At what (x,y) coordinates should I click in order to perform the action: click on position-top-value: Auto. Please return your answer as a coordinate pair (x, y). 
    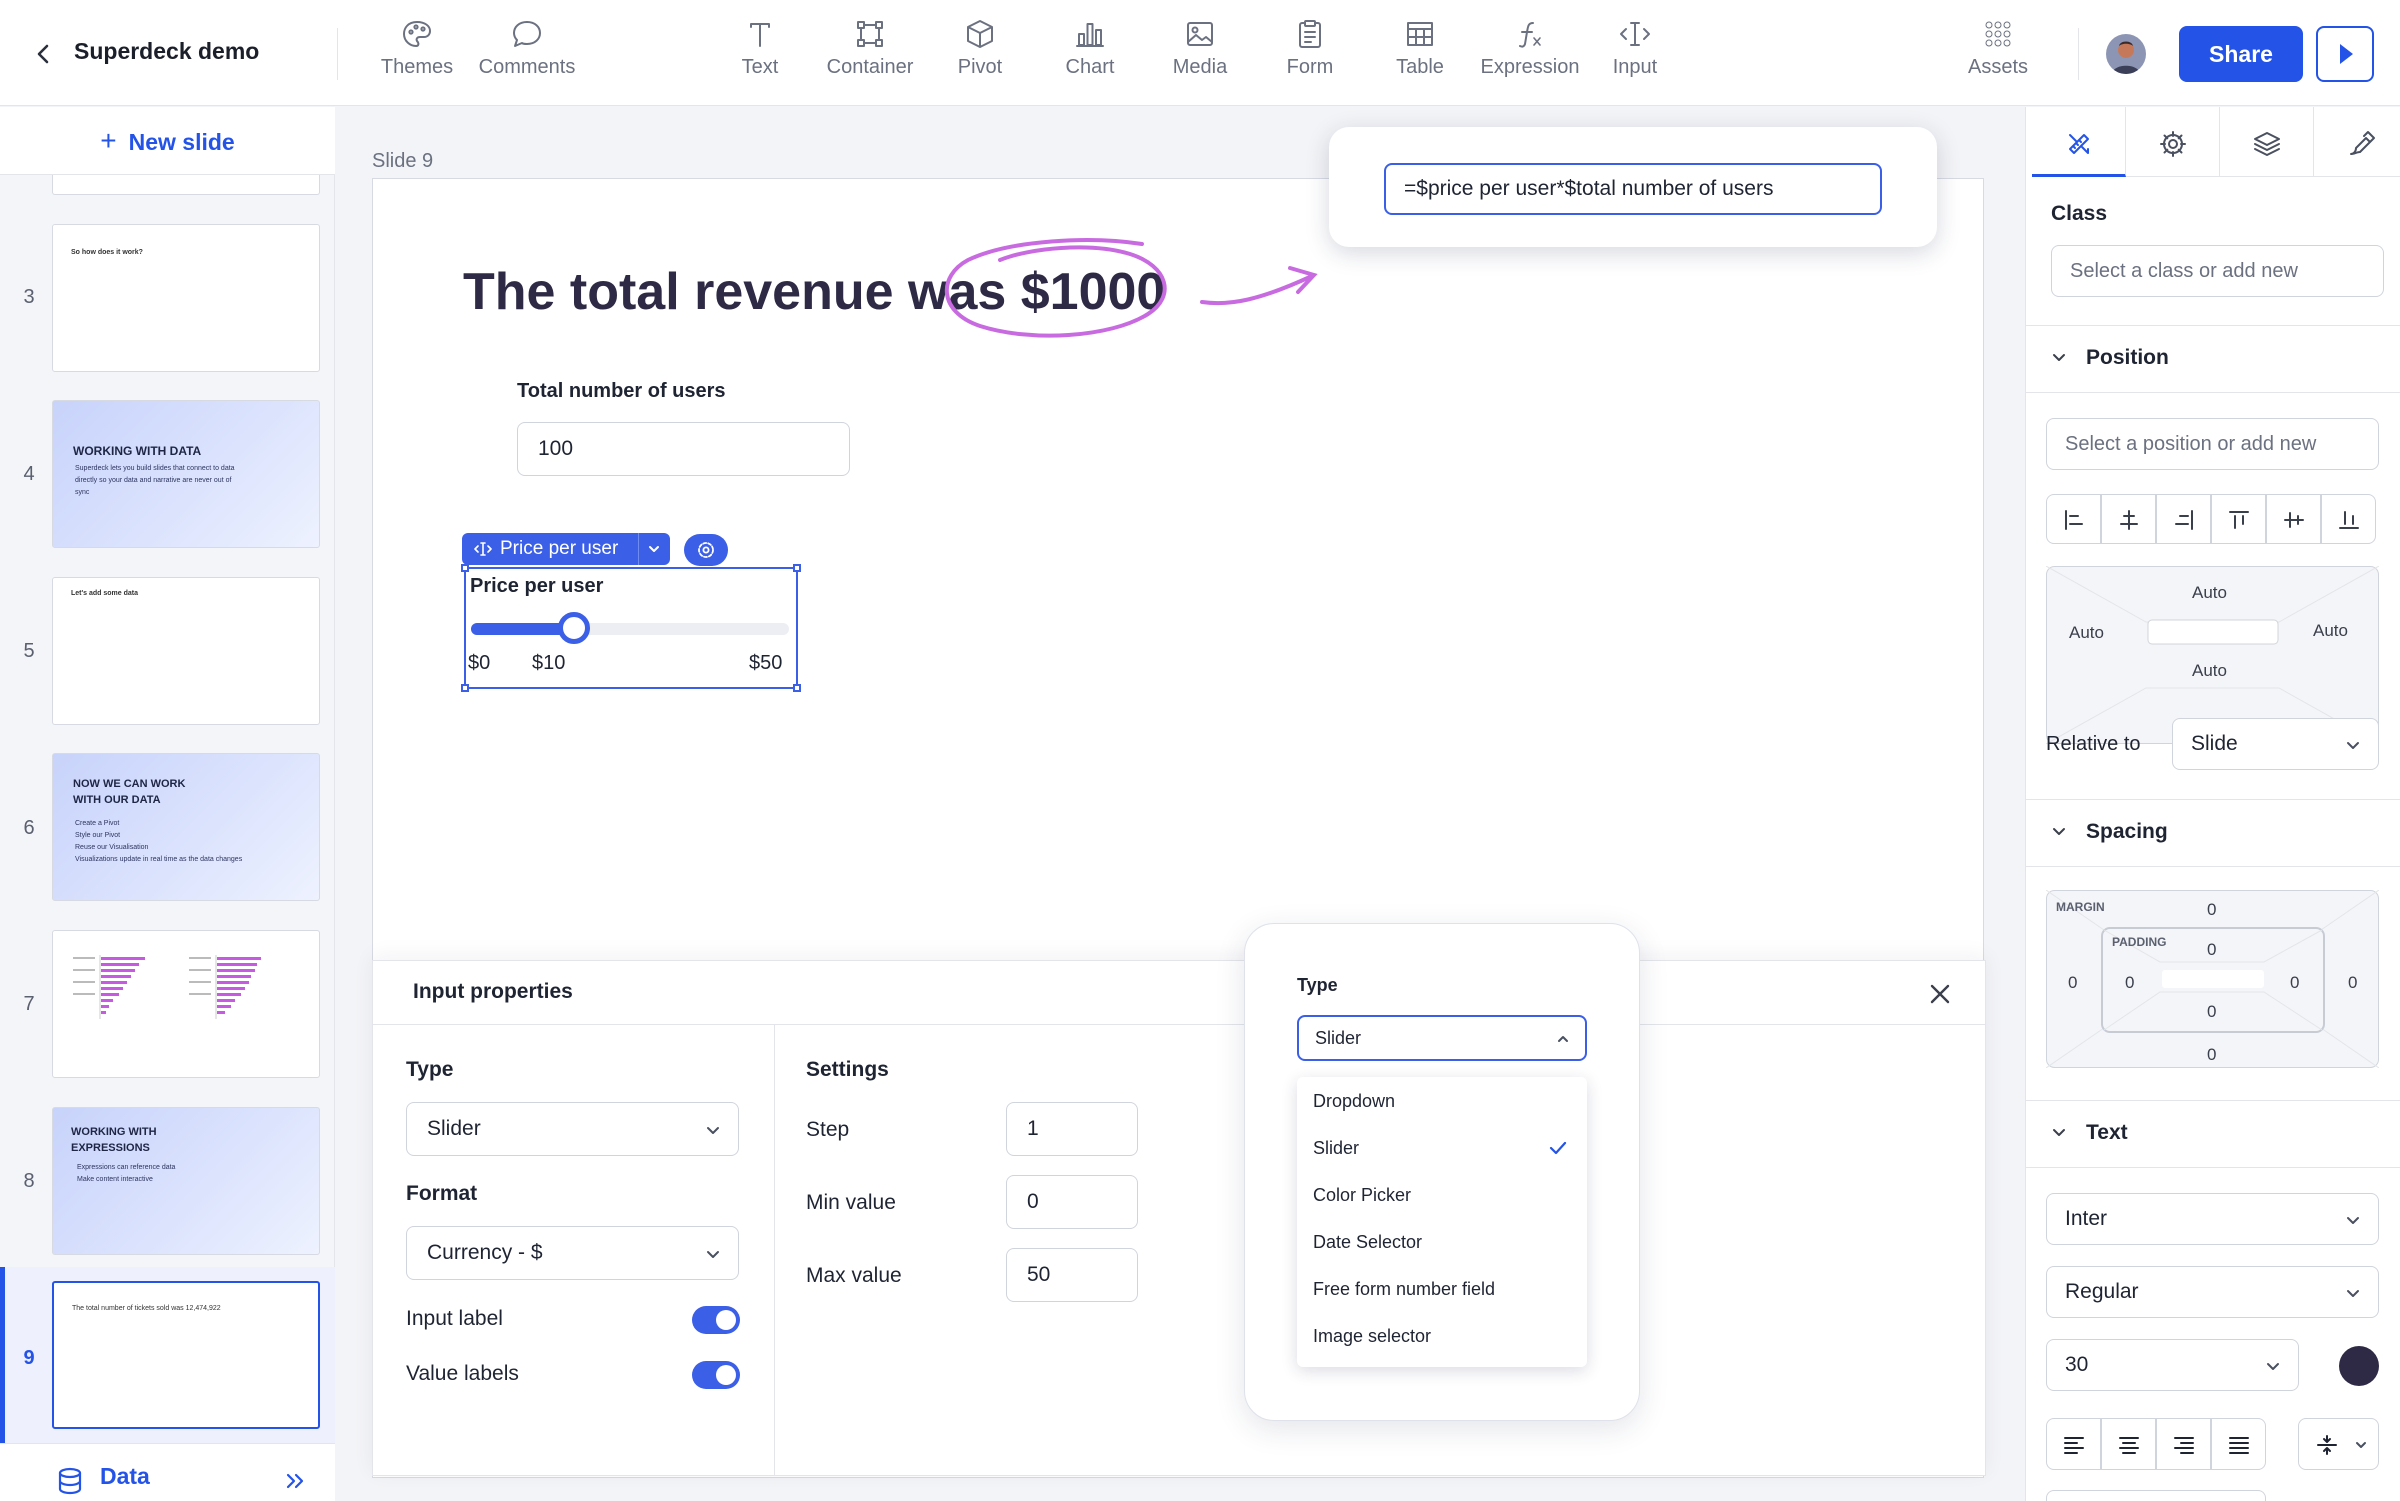
    Looking at the image, I should click on (2209, 593).